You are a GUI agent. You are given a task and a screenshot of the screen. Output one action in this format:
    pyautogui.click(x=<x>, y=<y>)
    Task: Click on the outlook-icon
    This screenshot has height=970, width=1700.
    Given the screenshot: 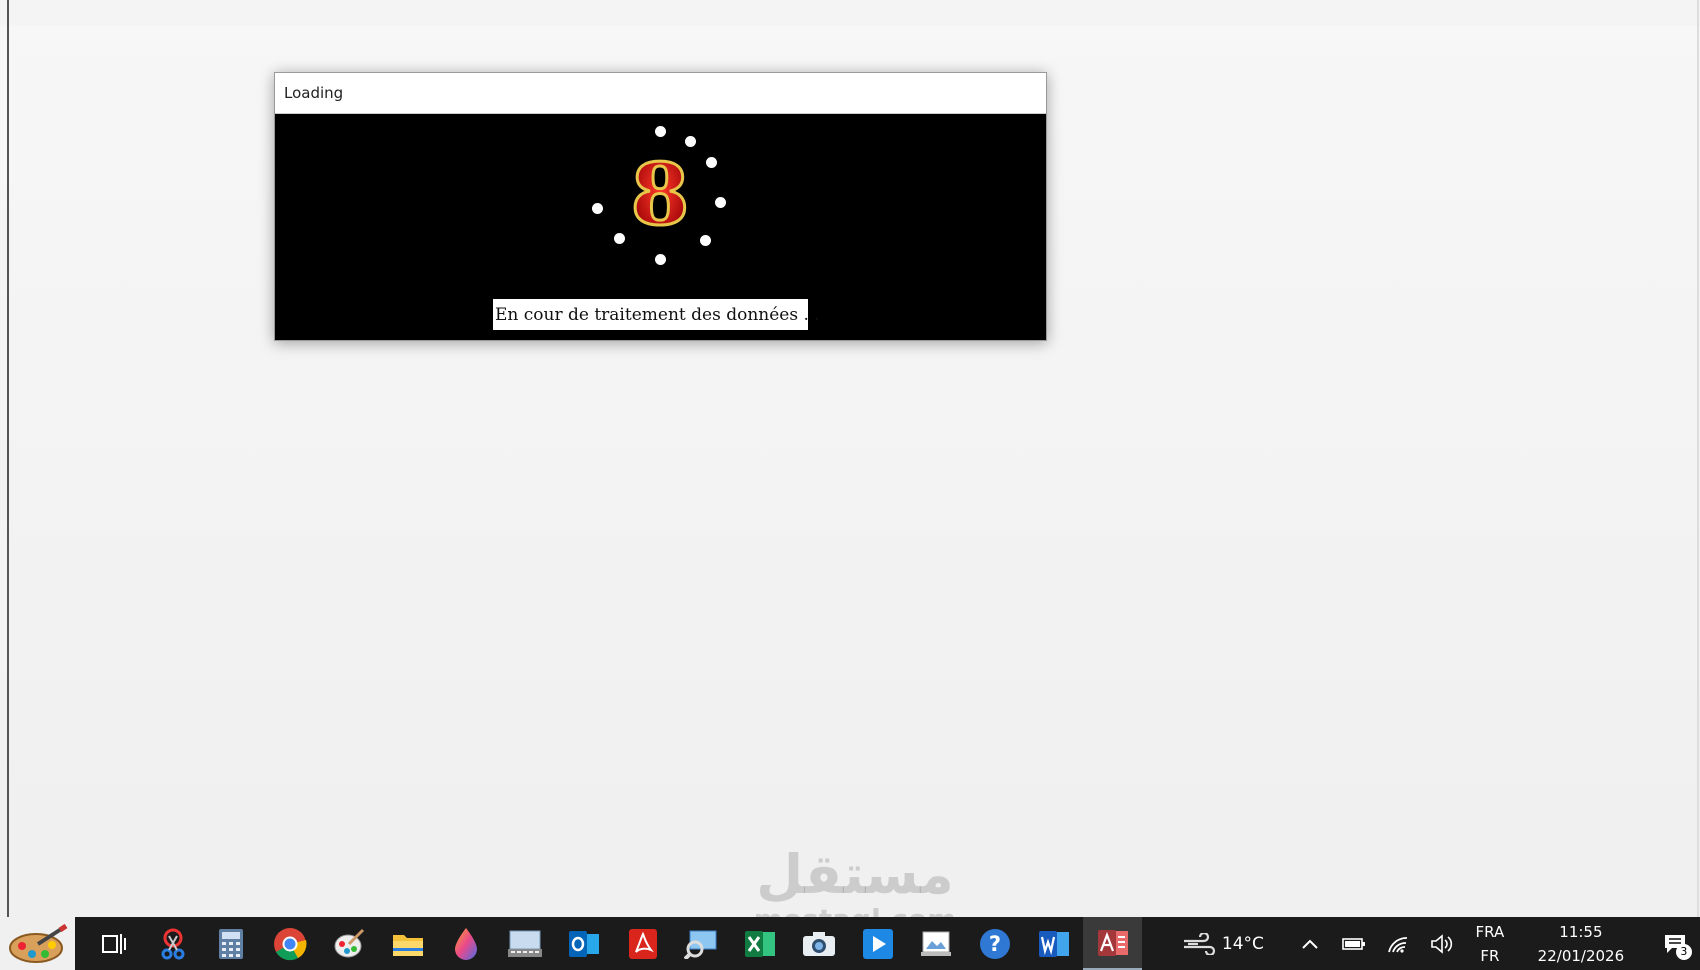 What is the action you would take?
    pyautogui.click(x=583, y=943)
    